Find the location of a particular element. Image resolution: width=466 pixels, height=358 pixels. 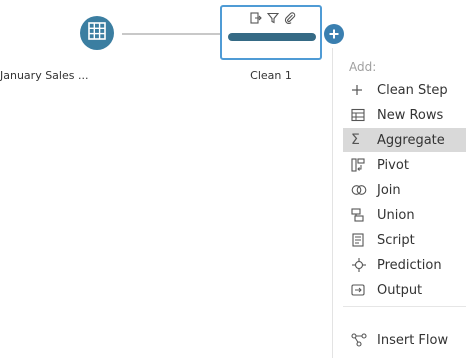

clean-node-label: Clean 1 is located at coordinates (271, 75).